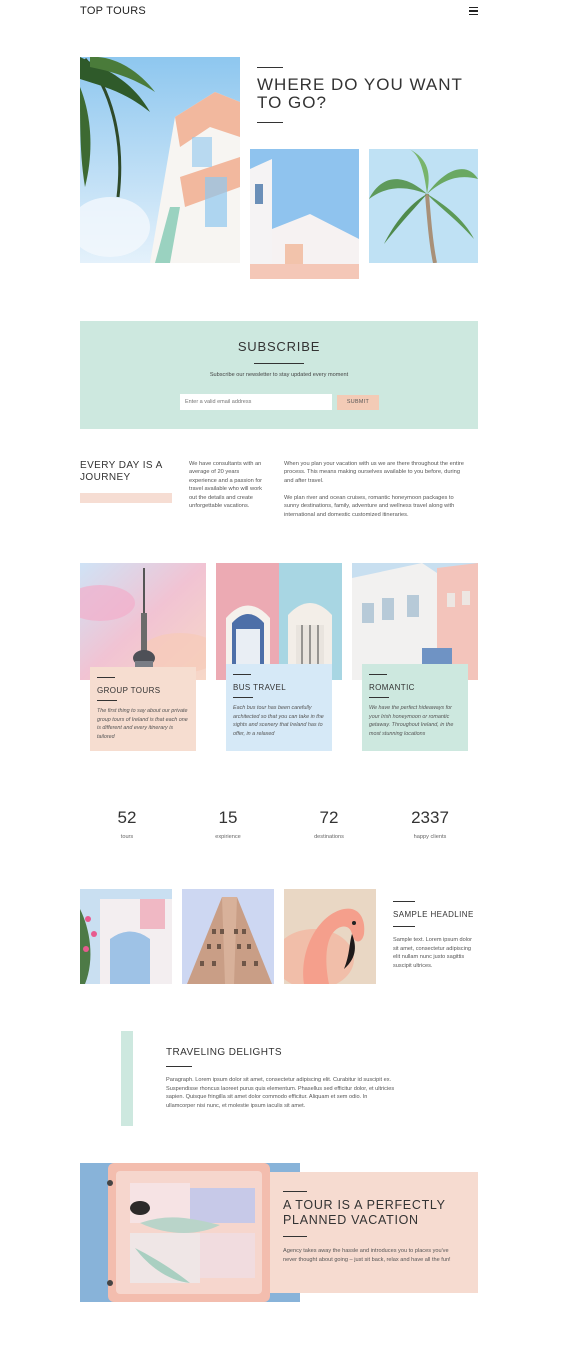 The width and height of the screenshot is (564, 1350). What do you see at coordinates (127, 817) in the screenshot?
I see `stat-tours-value: 52` at bounding box center [127, 817].